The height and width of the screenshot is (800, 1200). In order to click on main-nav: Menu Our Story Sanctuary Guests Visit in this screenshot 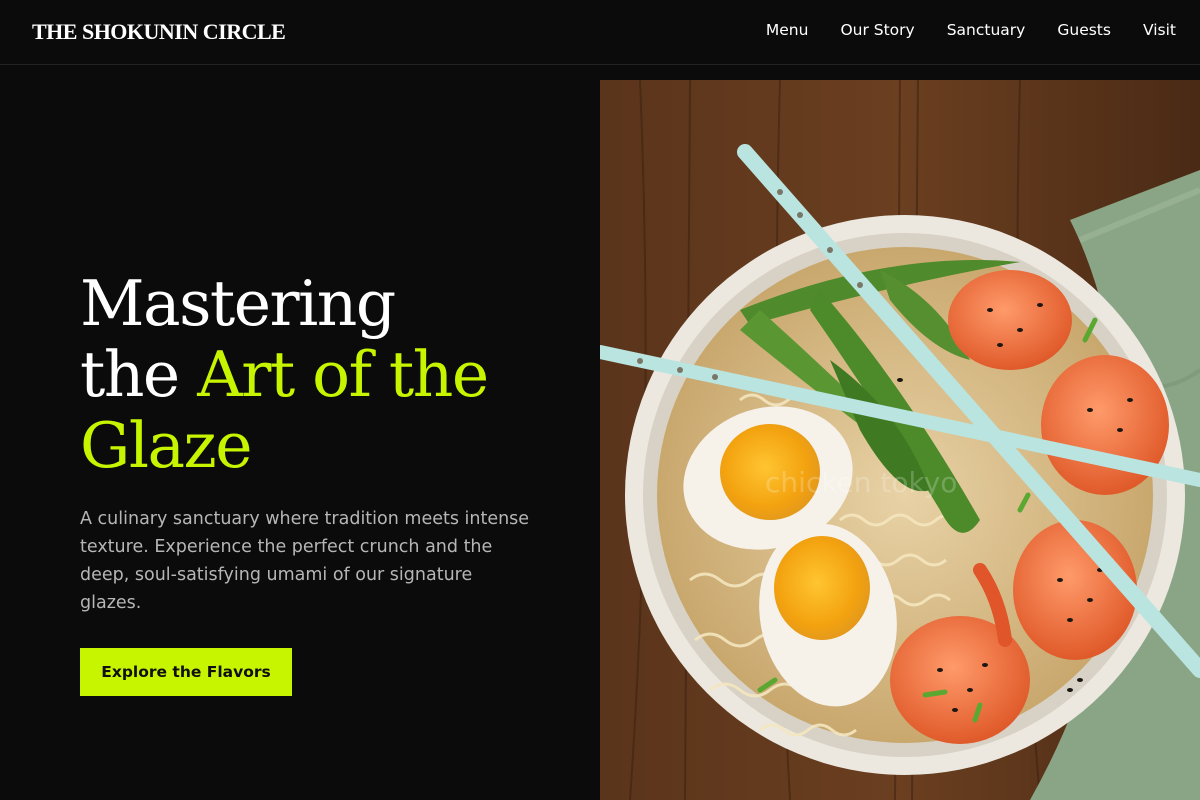, I will do `click(971, 30)`.